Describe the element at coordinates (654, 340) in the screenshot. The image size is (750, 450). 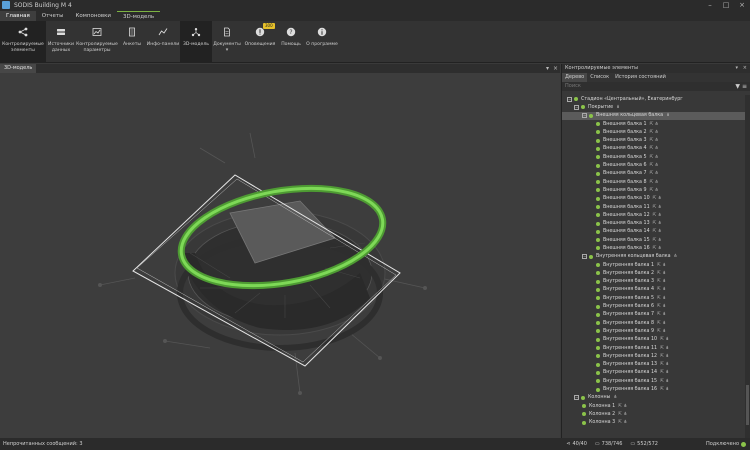
I see `tree-row: Внутренняя балка 10 ⇱ ⋔` at that location.